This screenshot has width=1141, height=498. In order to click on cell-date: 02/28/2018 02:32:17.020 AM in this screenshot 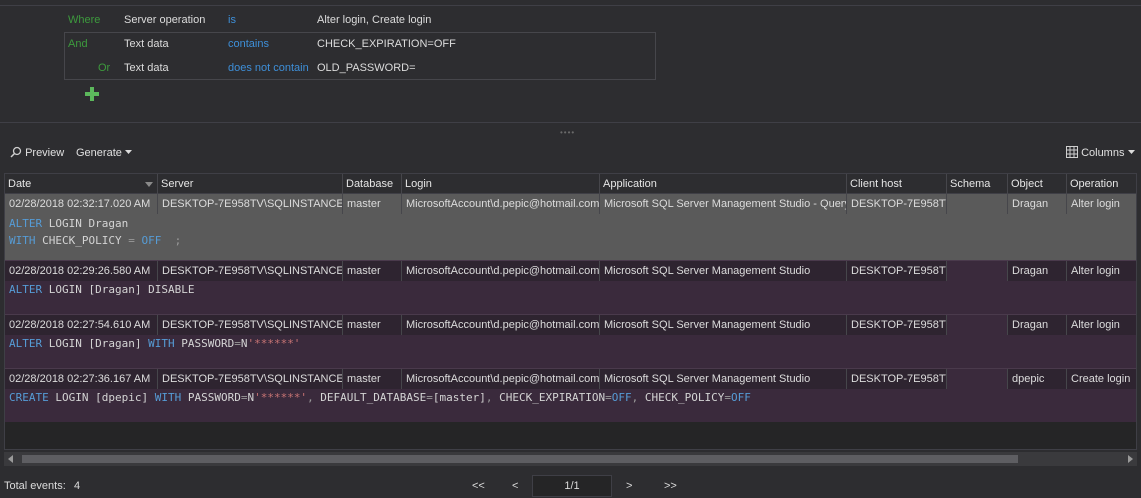, I will do `click(81, 204)`.